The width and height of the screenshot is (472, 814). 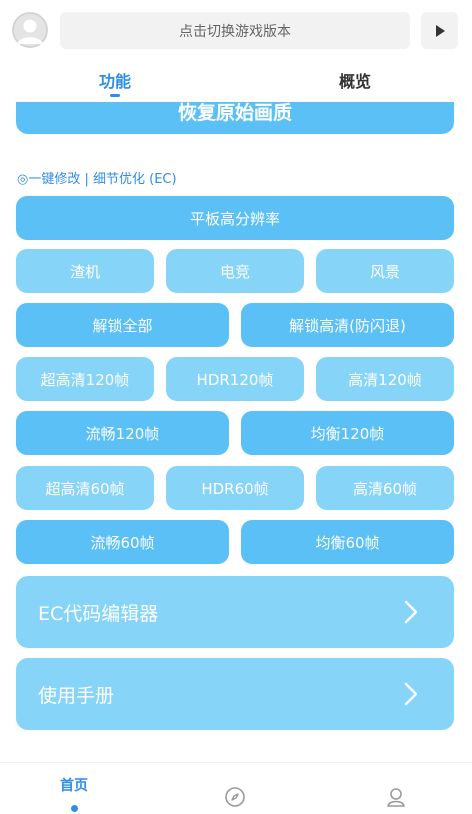 I want to click on bottom-nav: 首页, so click(x=236, y=788).